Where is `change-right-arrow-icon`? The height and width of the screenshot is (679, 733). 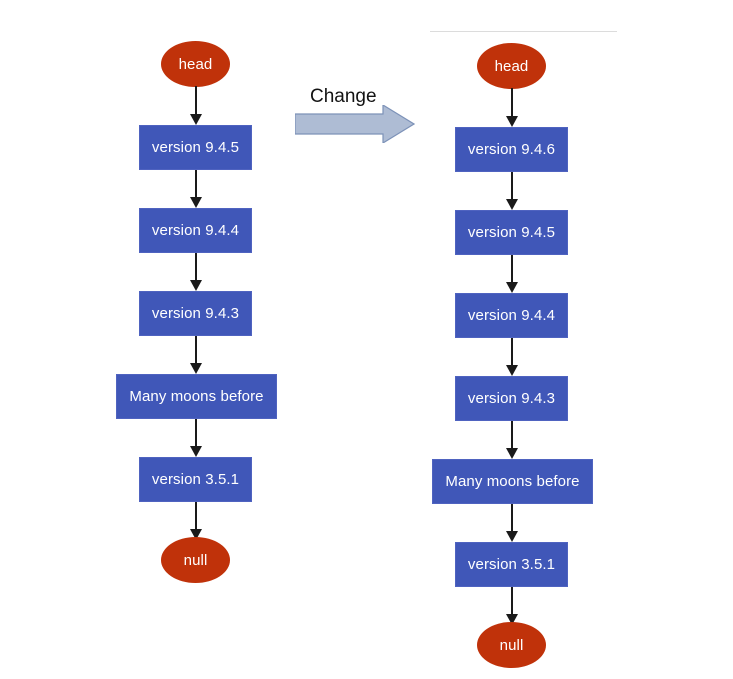 change-right-arrow-icon is located at coordinates (355, 124).